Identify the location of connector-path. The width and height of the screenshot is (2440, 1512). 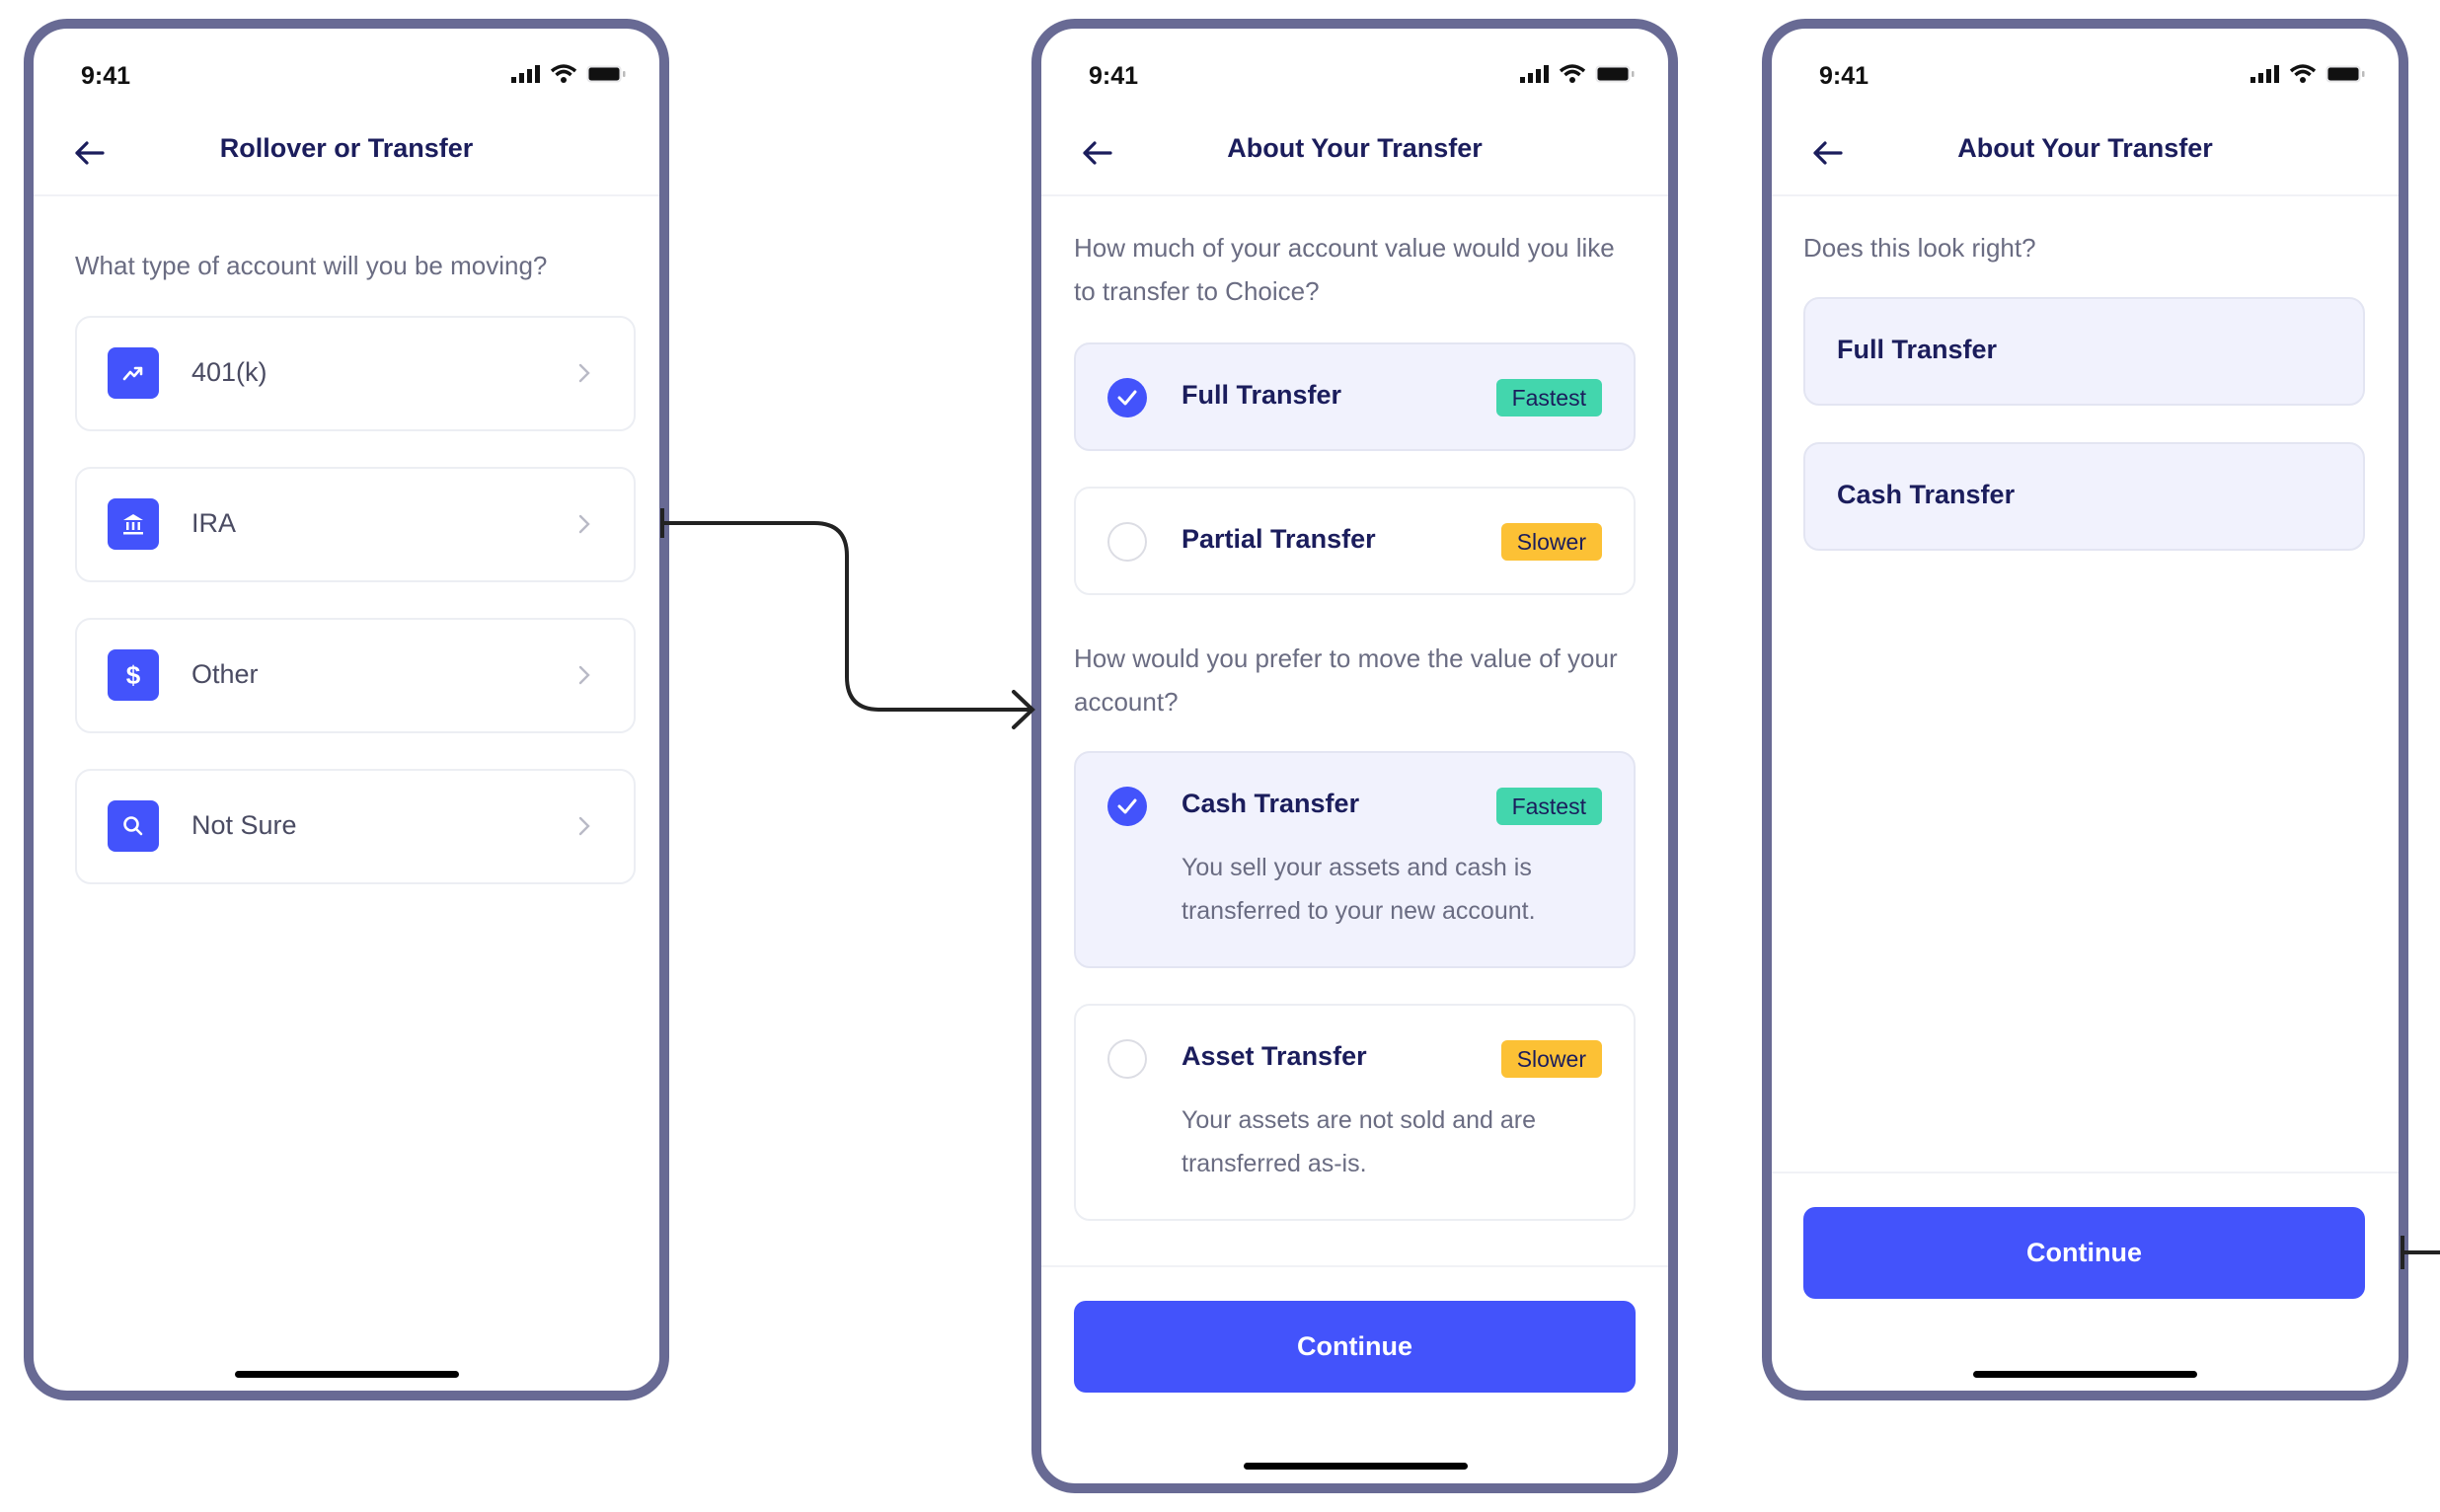
(847, 616).